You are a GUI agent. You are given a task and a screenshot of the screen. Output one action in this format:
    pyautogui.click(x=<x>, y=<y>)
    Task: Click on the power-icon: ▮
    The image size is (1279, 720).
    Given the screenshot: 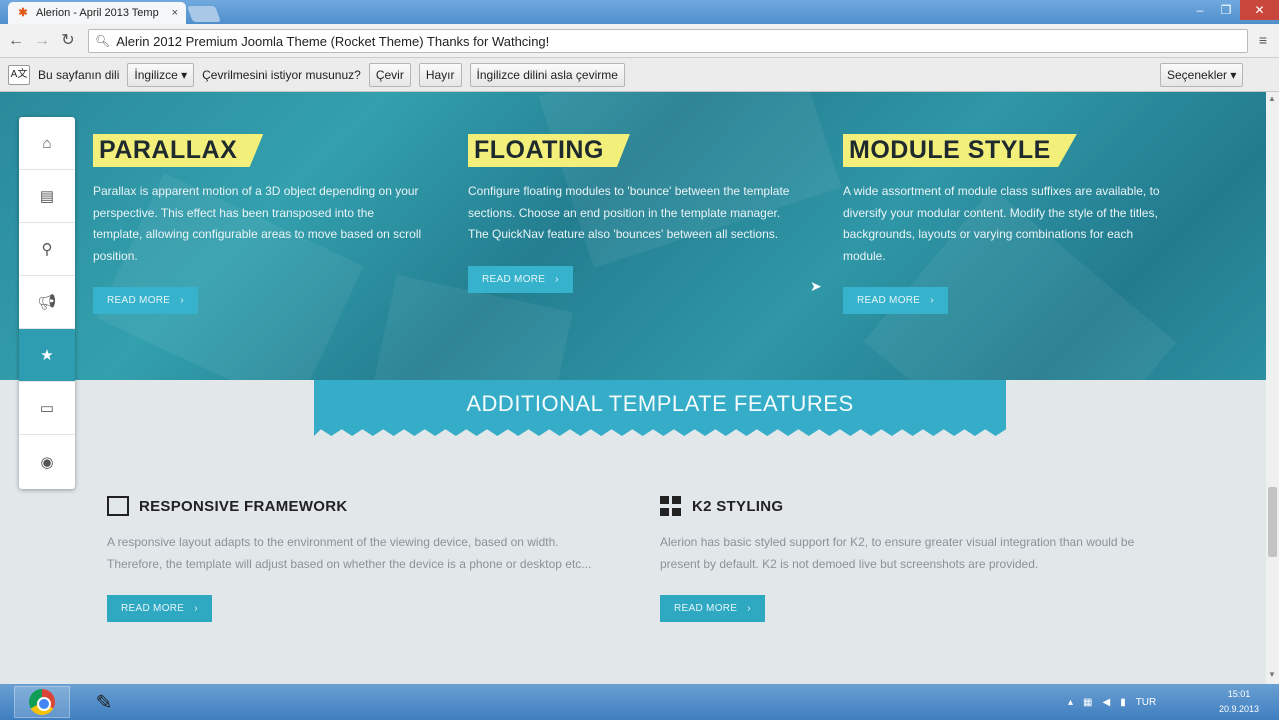 What is the action you would take?
    pyautogui.click(x=1123, y=702)
    